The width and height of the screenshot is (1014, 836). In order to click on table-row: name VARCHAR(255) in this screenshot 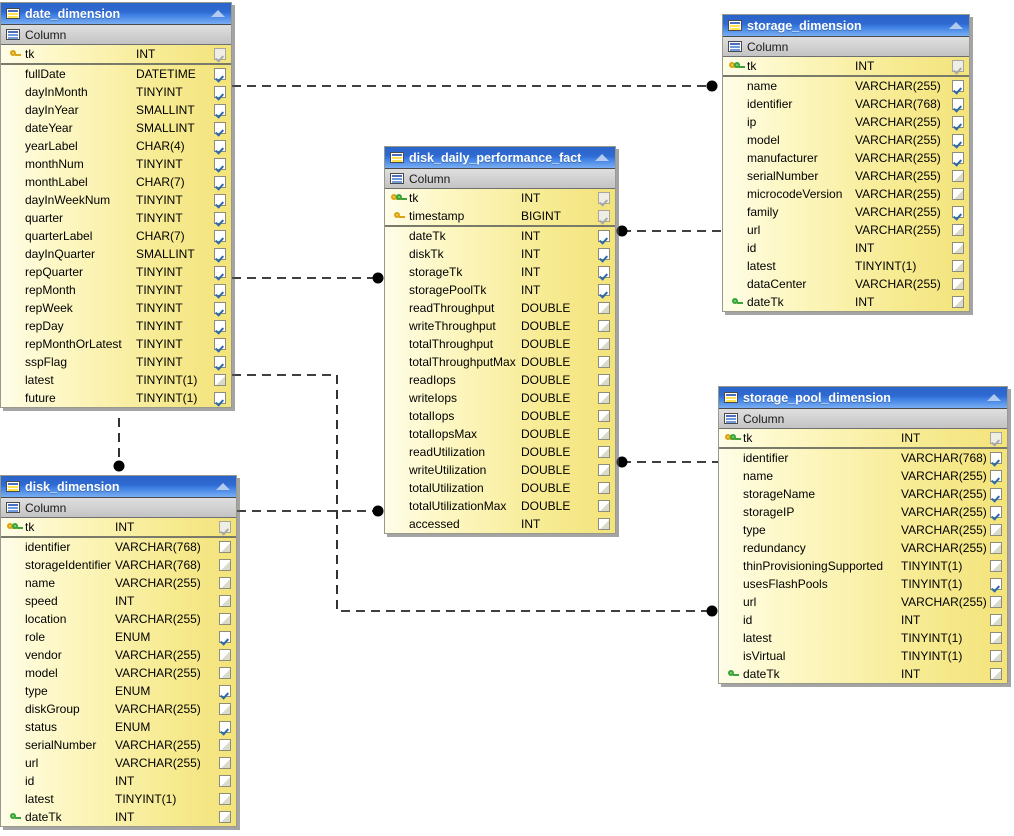, I will do `click(863, 476)`.